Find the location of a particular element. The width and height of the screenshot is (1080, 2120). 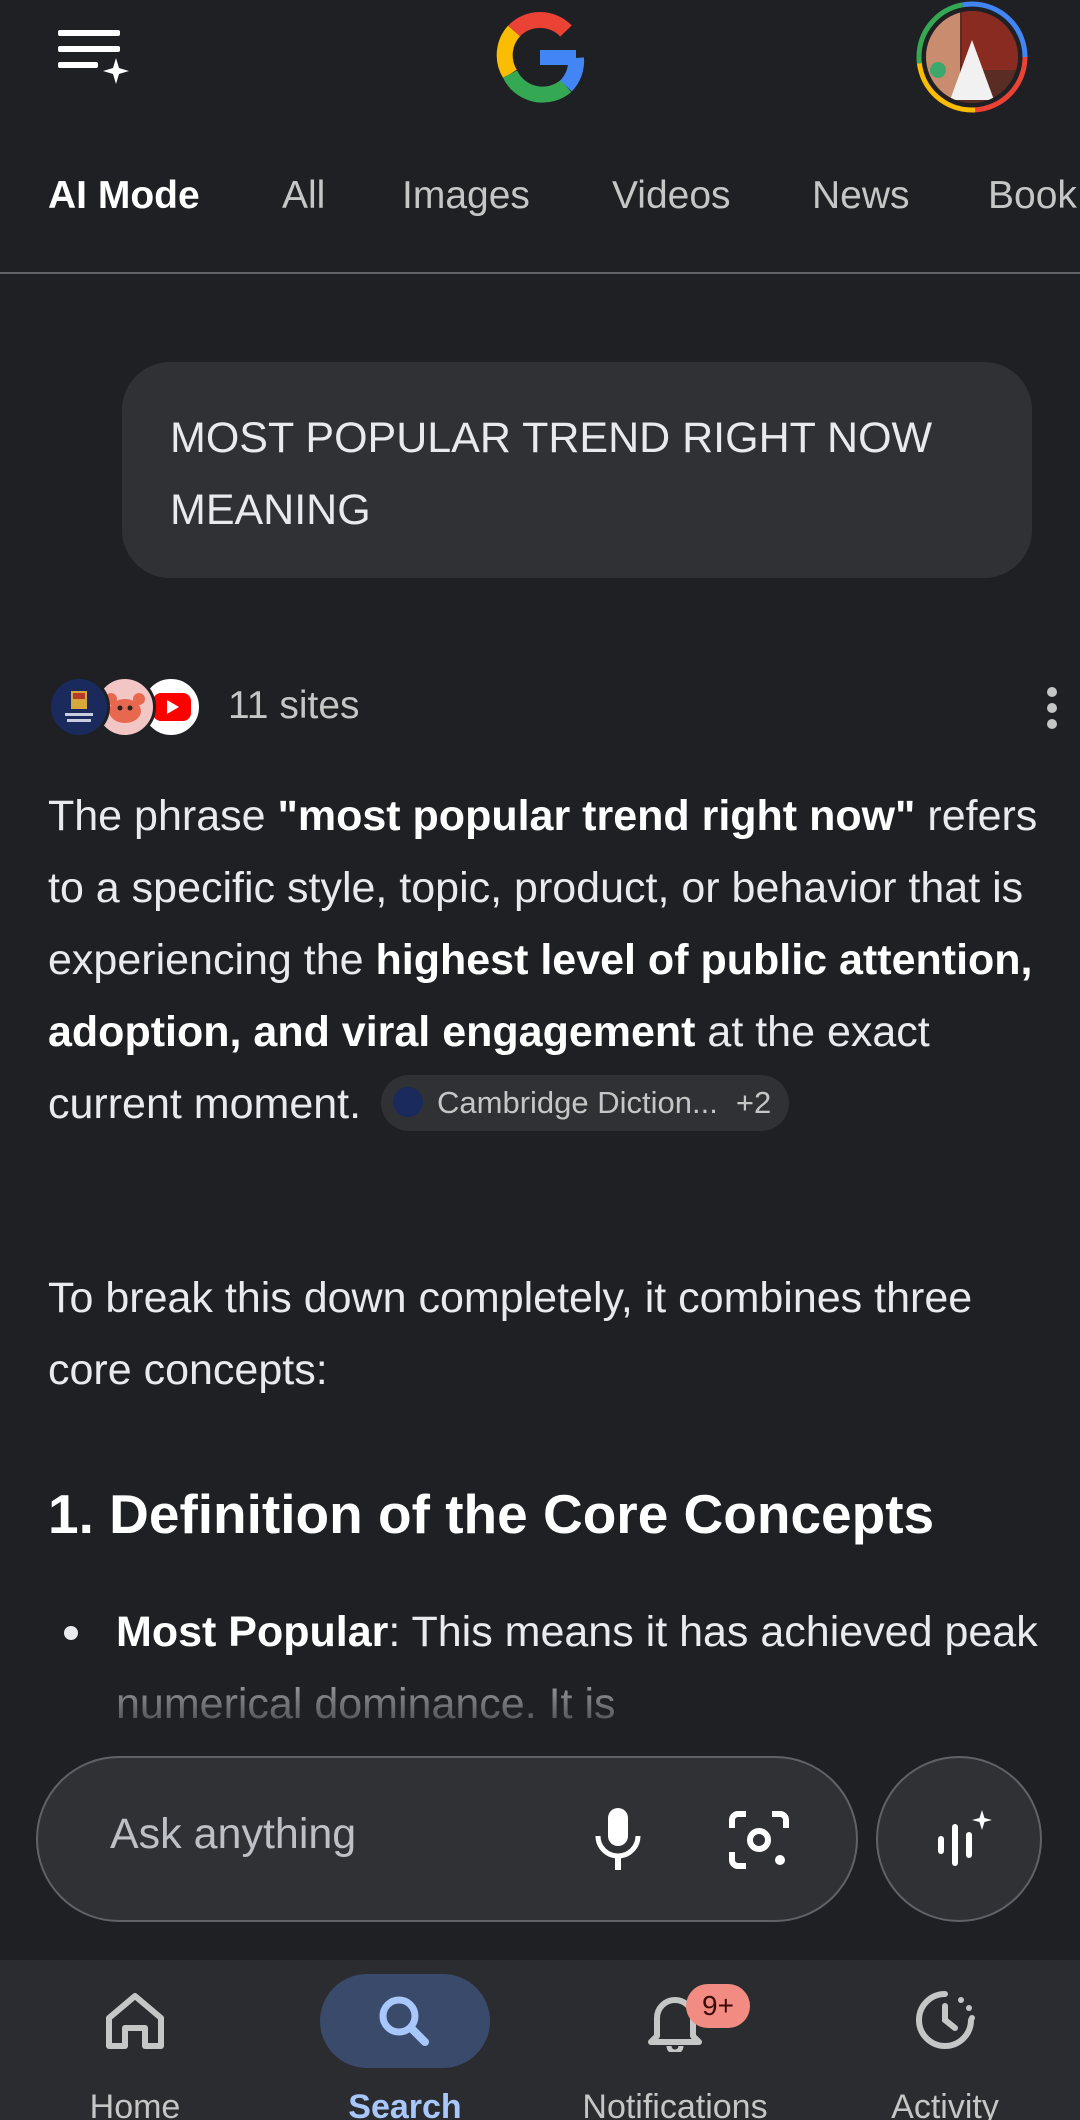

profile-avatar is located at coordinates (972, 59).